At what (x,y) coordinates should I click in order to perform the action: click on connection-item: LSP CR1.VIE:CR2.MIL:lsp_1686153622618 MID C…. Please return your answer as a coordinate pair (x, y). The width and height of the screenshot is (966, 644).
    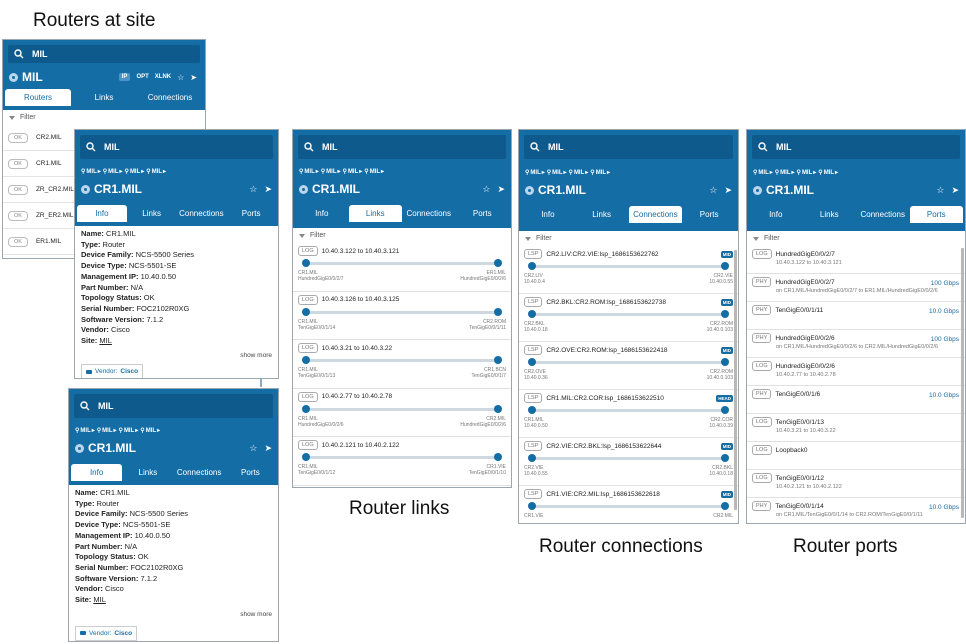
    Looking at the image, I should click on (628, 504).